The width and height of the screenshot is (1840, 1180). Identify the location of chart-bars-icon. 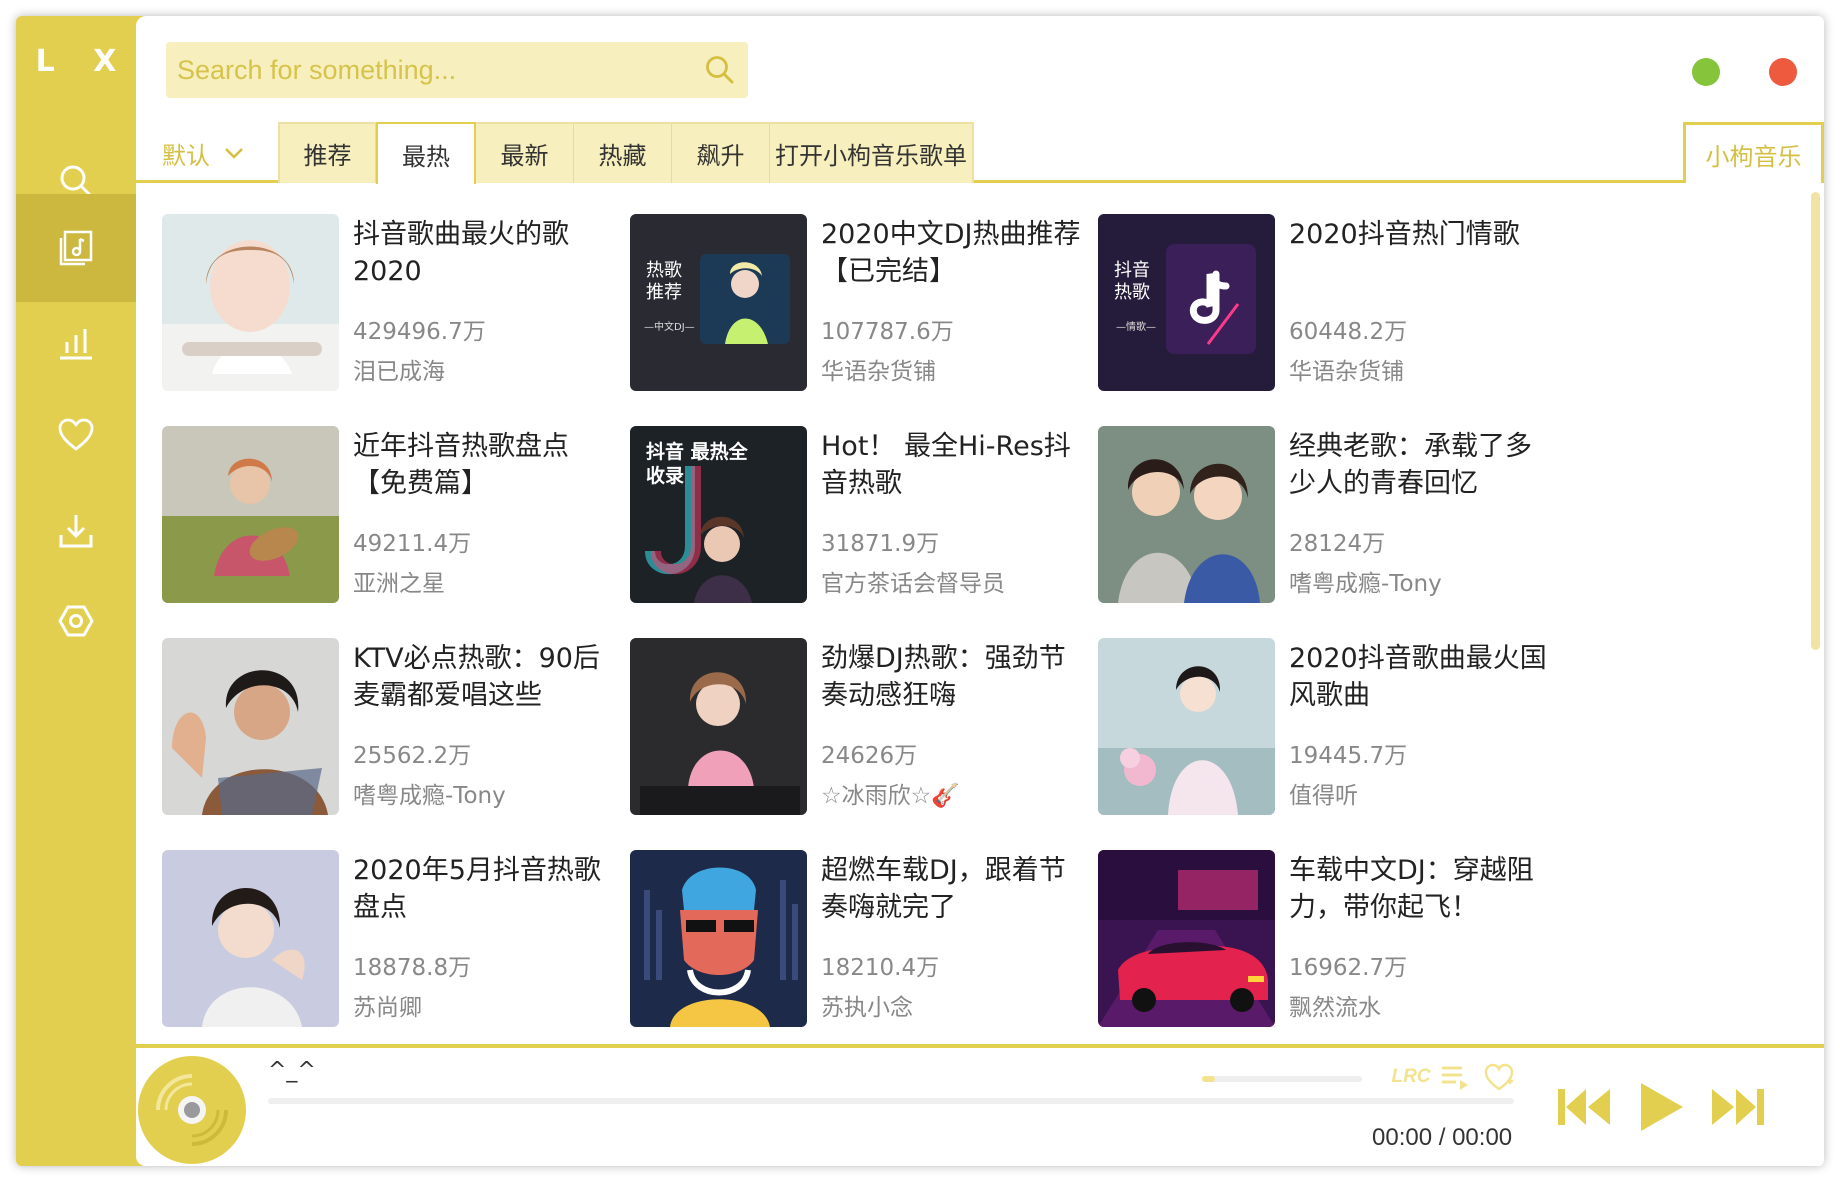
(76, 344).